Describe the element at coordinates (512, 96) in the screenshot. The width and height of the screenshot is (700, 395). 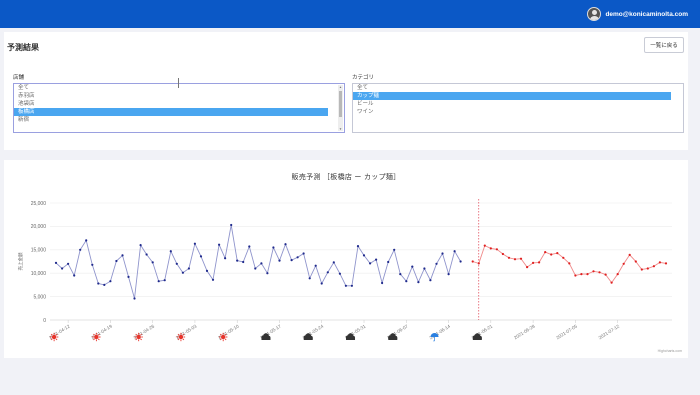
I see `category-option-selected: カップ麺` at that location.